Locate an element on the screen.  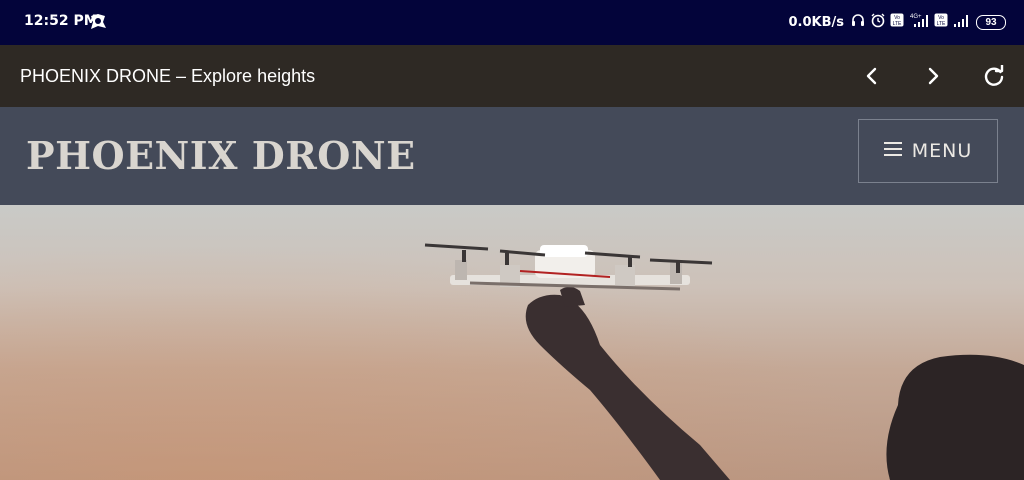
network-speed: 0.0KB/s is located at coordinates (816, 22).